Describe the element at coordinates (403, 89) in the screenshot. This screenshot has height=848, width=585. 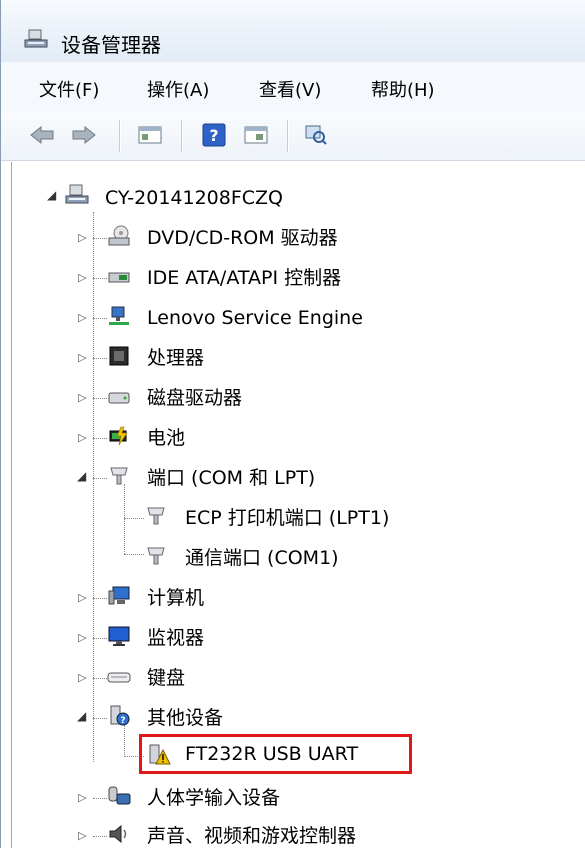
I see `menu-help: 帮助(H)` at that location.